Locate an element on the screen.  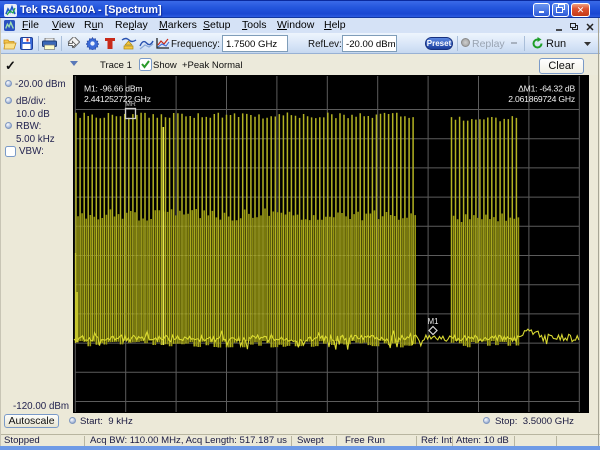
svg-text: 2.441252722 GHz is located at coordinates (117, 99).